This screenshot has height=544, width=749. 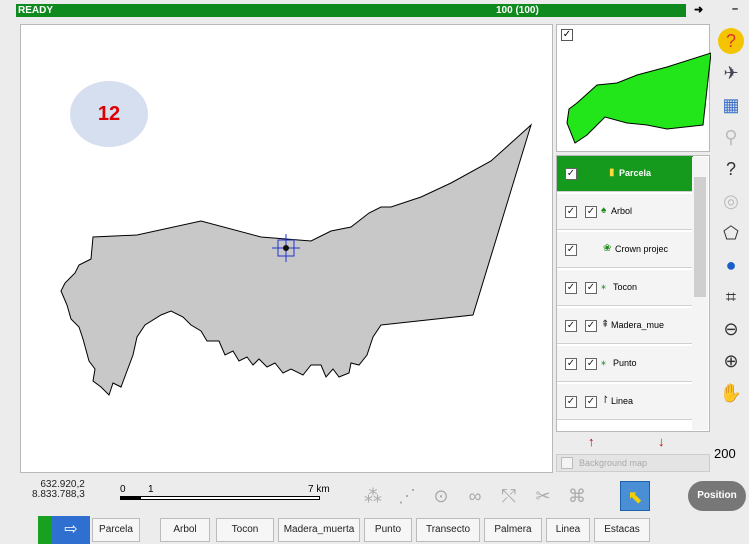 I want to click on right-toolbar: ? ✈ ▦ ⚲ ? ◎ ⬠ ● ⌗ ⊖ ⊕ ✋, so click(x=732, y=251).